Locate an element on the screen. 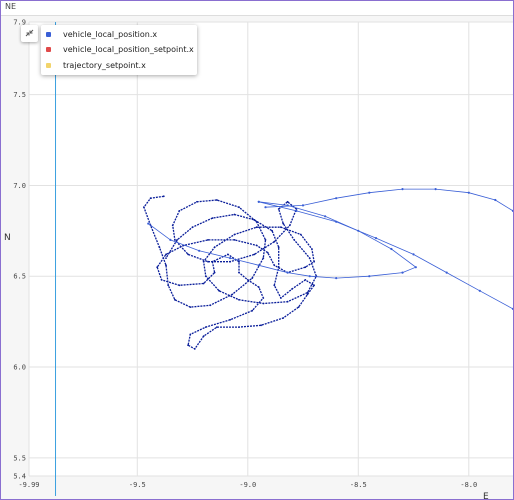 Image resolution: width=514 pixels, height=500 pixels. legend-label: vehicle_local_position.x is located at coordinates (110, 34).